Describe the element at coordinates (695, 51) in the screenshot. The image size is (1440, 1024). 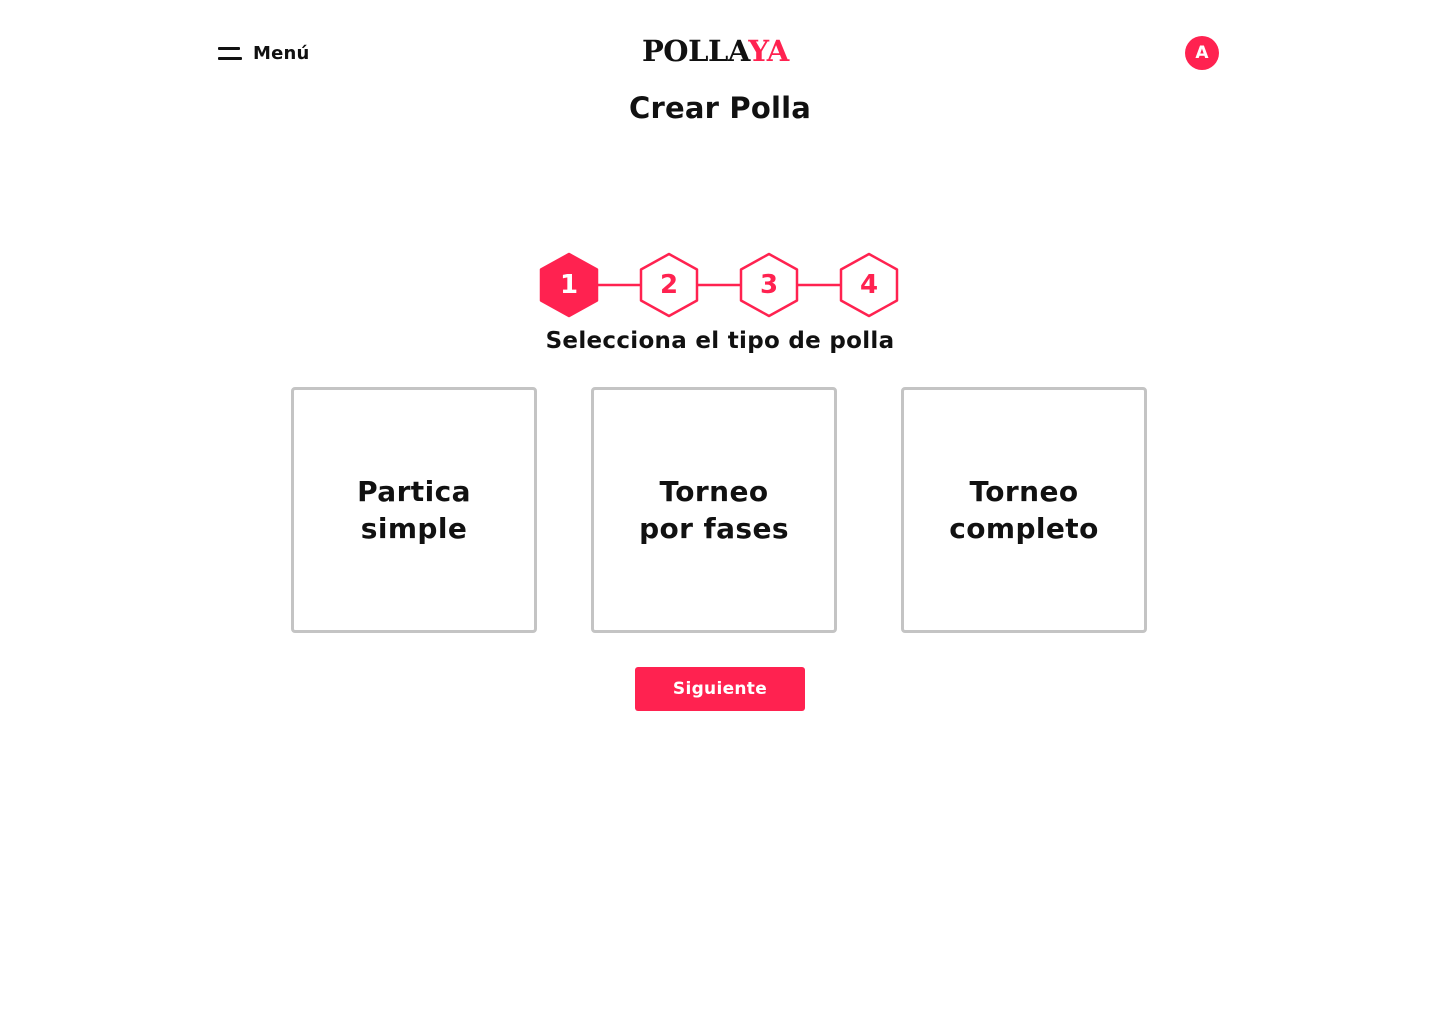
I see `logo-text-polla: POLLA` at that location.